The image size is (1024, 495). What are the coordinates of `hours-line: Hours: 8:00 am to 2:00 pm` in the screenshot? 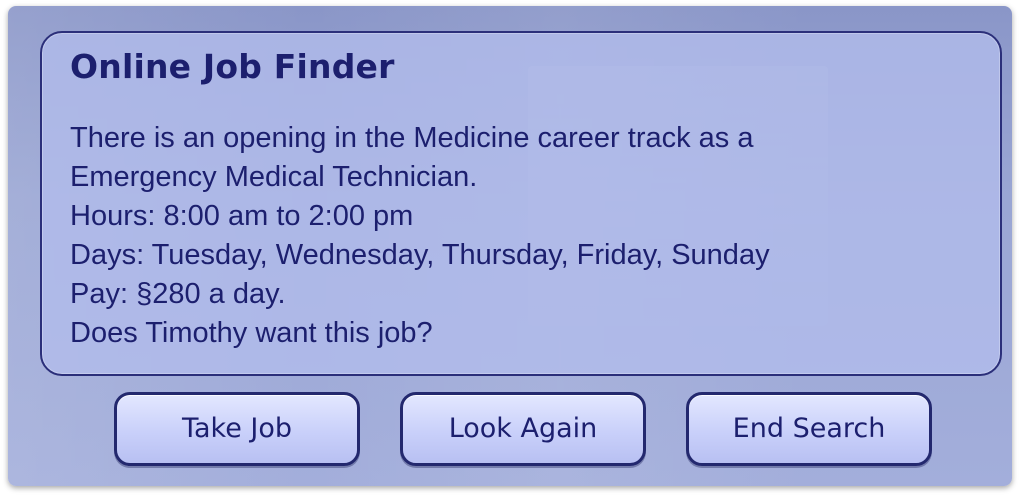 It's located at (242, 216).